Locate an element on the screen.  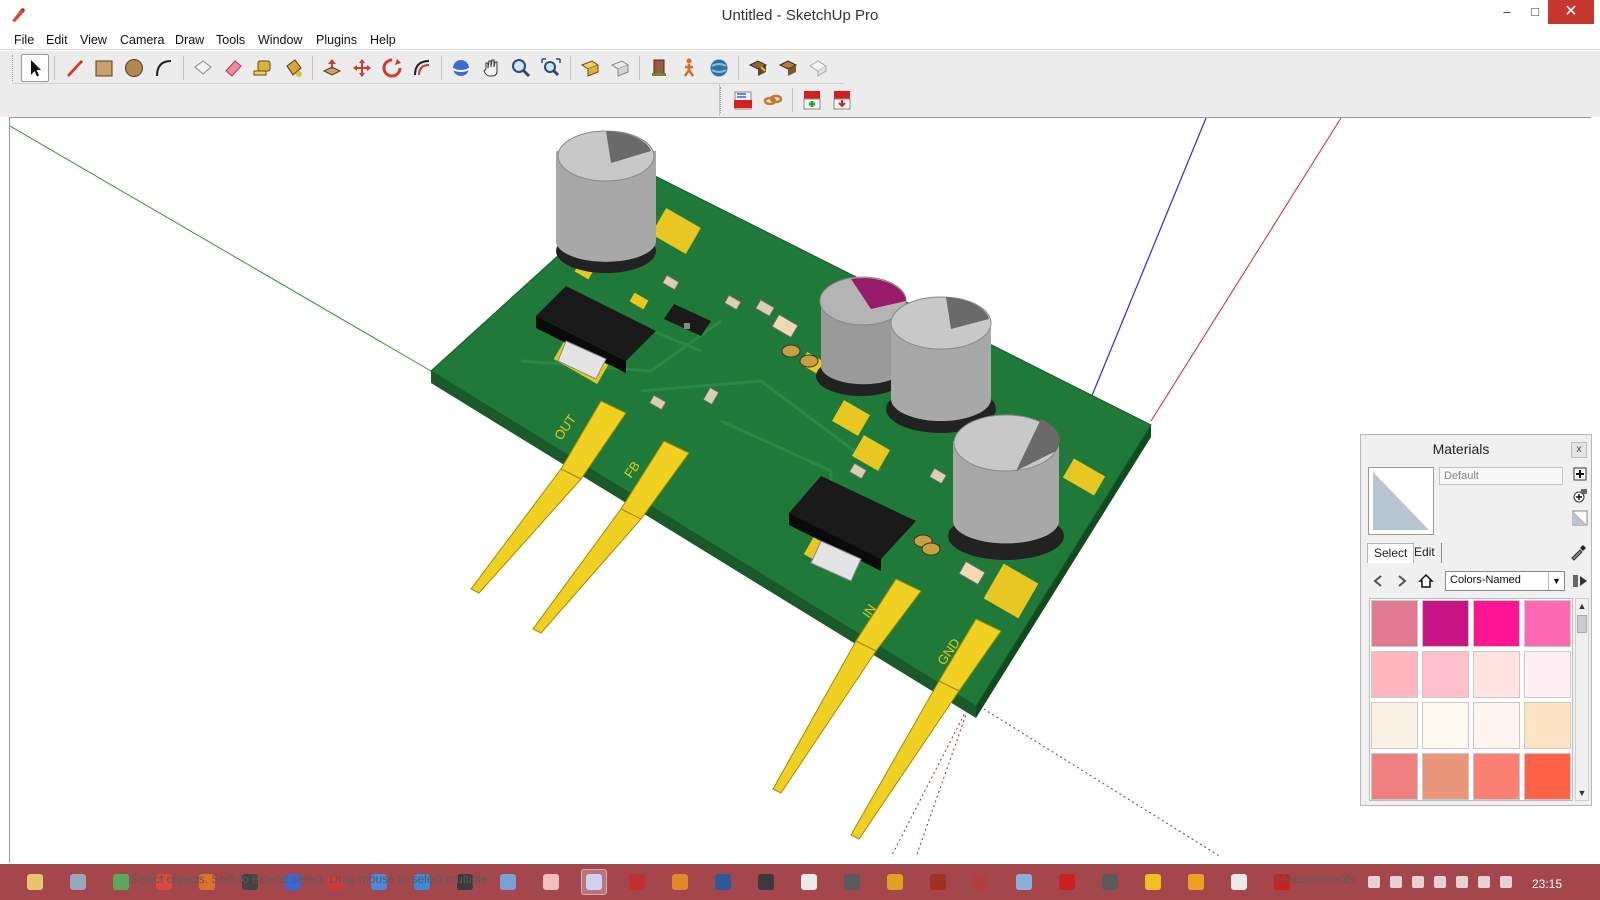
tab-edit: Edit is located at coordinates (1425, 553).